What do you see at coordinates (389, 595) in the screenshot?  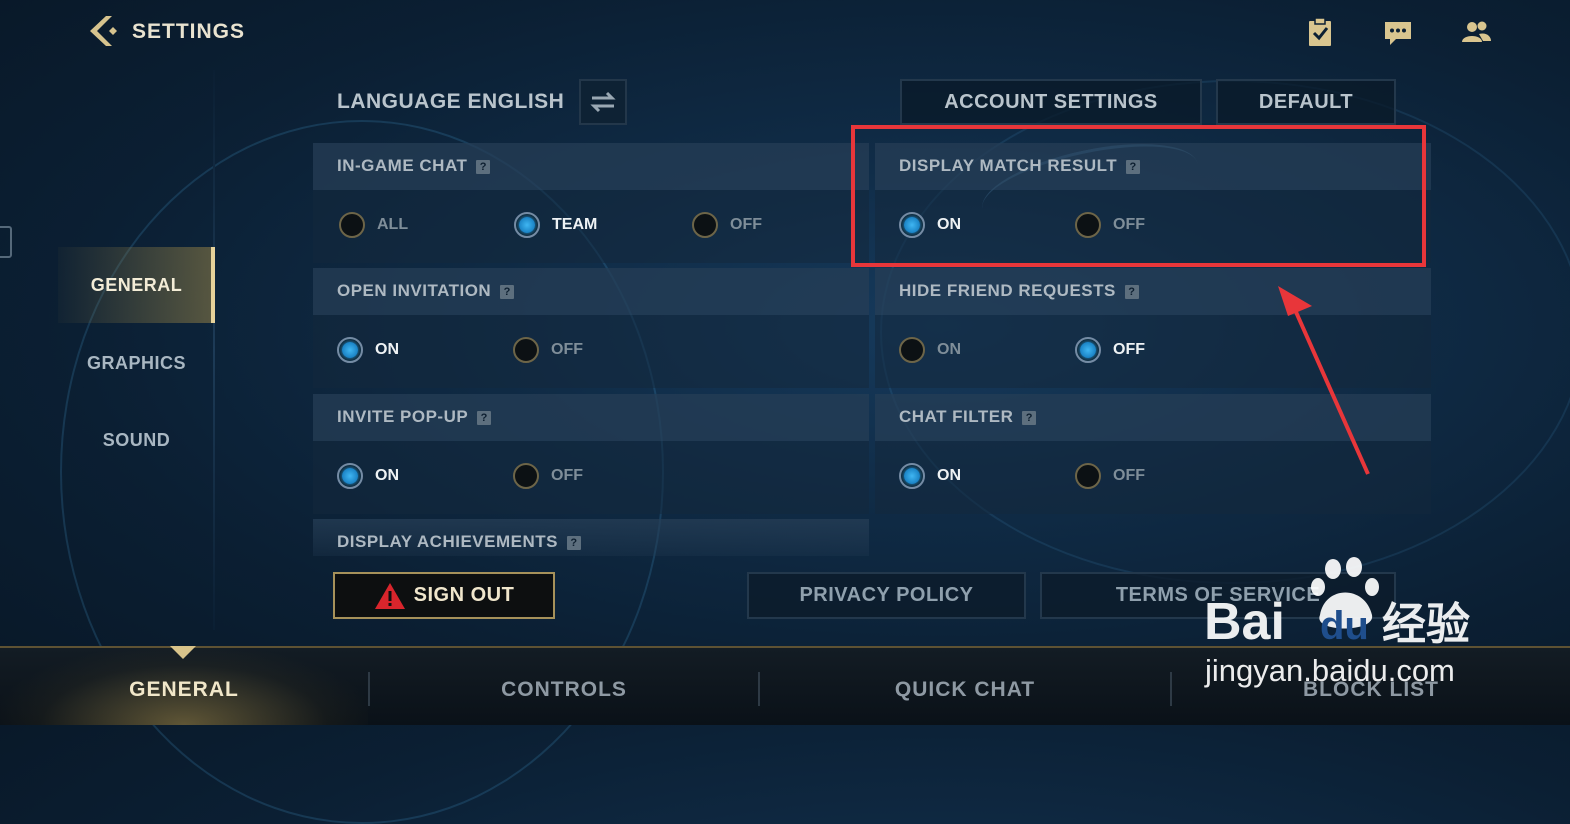 I see `warning-triangle-icon` at bounding box center [389, 595].